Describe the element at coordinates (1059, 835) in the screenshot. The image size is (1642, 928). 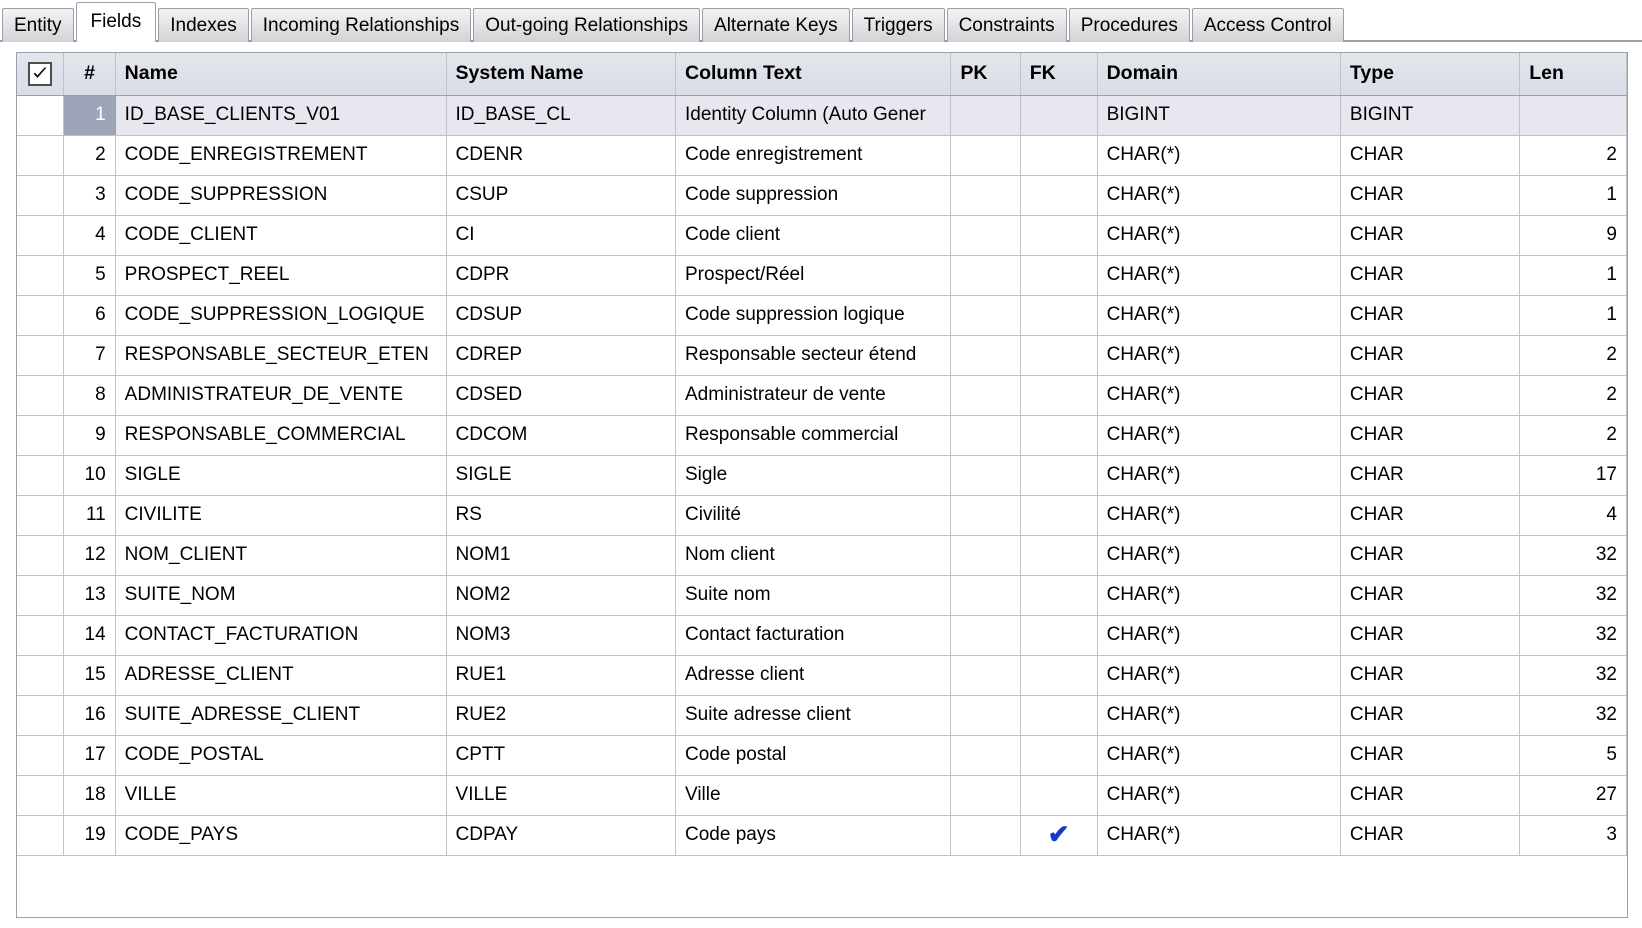
I see `cell-fk: ✔` at that location.